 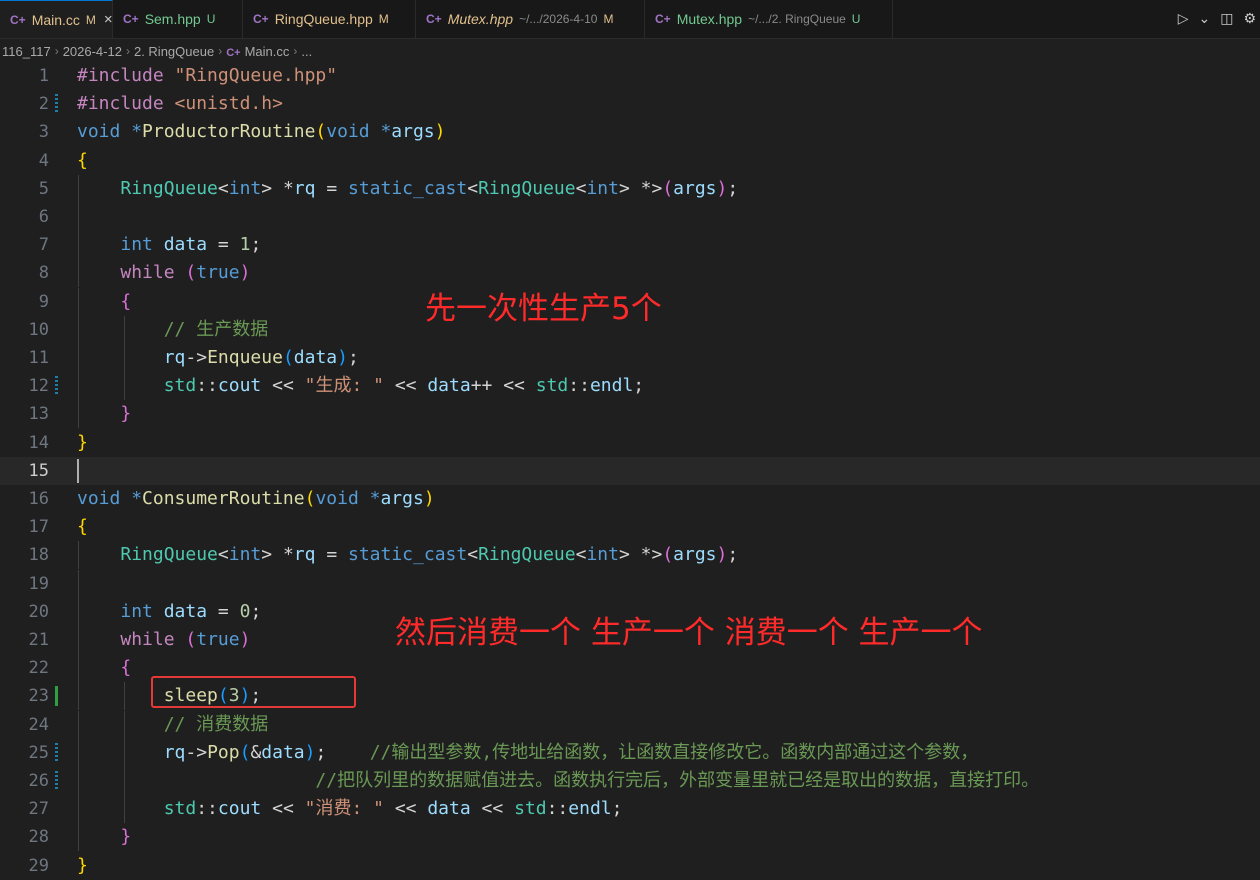 I want to click on breadcrumb-item: 116_117, so click(x=26, y=51).